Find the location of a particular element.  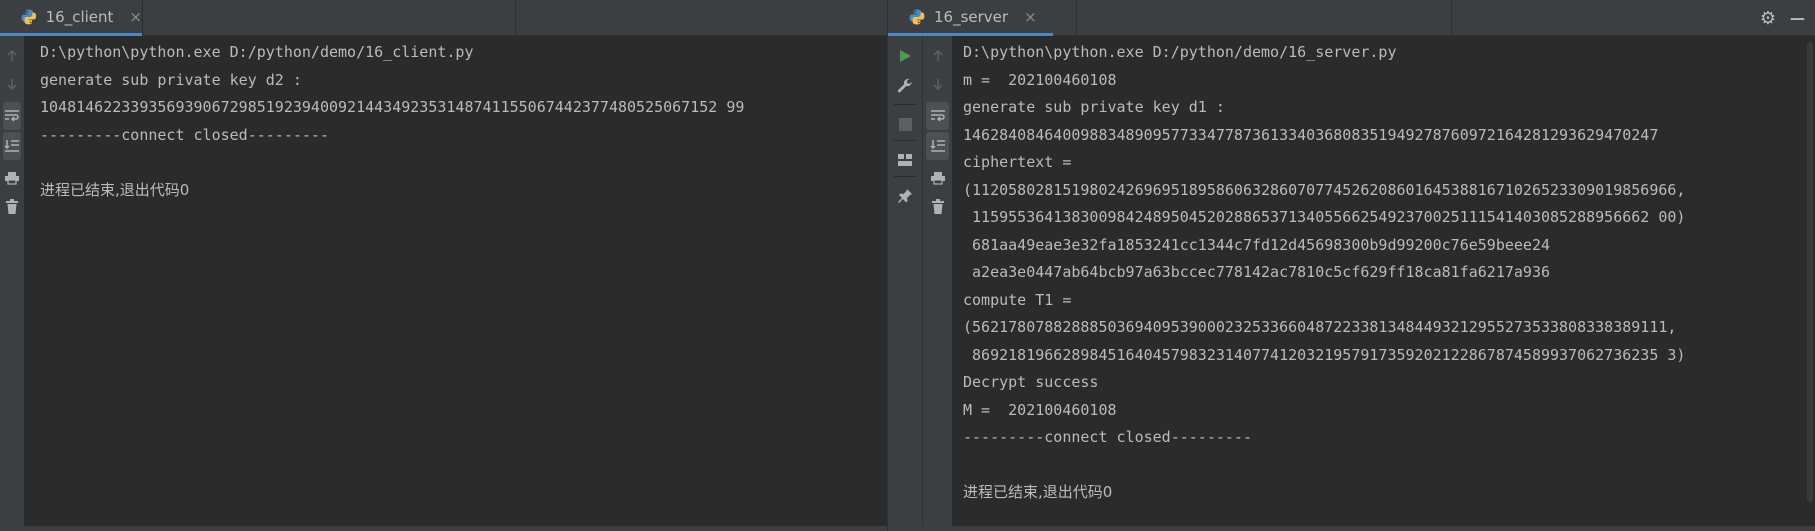

server-run-toolbar is located at coordinates (905, 283).